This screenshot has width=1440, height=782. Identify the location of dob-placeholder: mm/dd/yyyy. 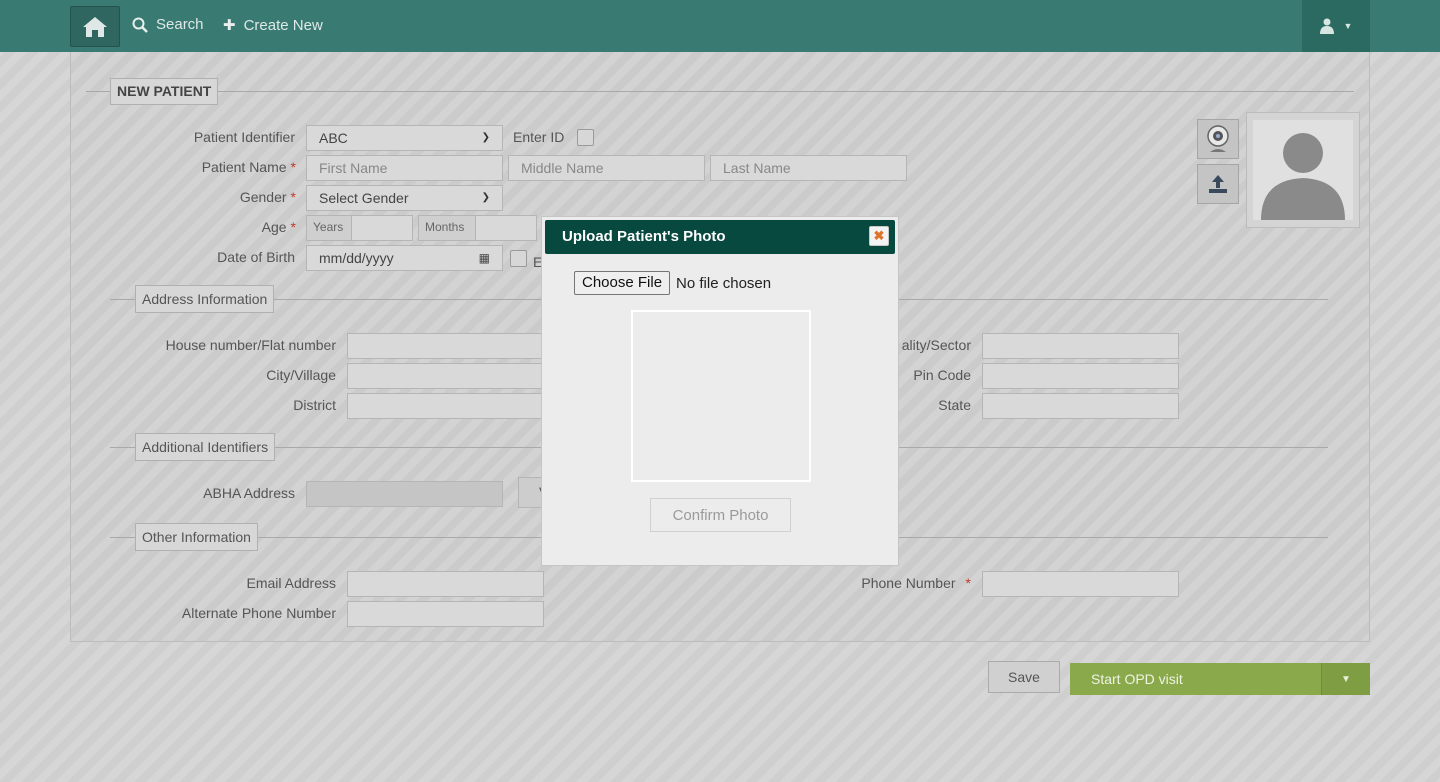
(356, 258).